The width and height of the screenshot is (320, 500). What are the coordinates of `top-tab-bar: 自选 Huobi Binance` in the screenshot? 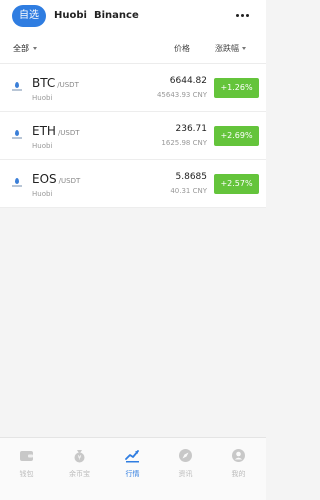 It's located at (133, 17).